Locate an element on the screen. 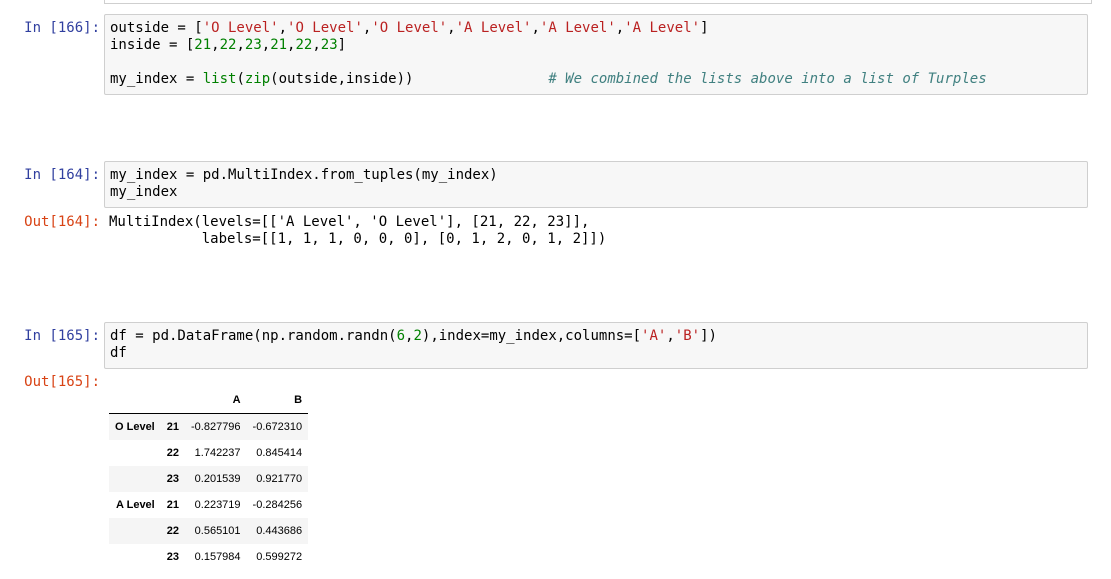 This screenshot has width=1111, height=579. input-prompt: In [165]: is located at coordinates (62, 336).